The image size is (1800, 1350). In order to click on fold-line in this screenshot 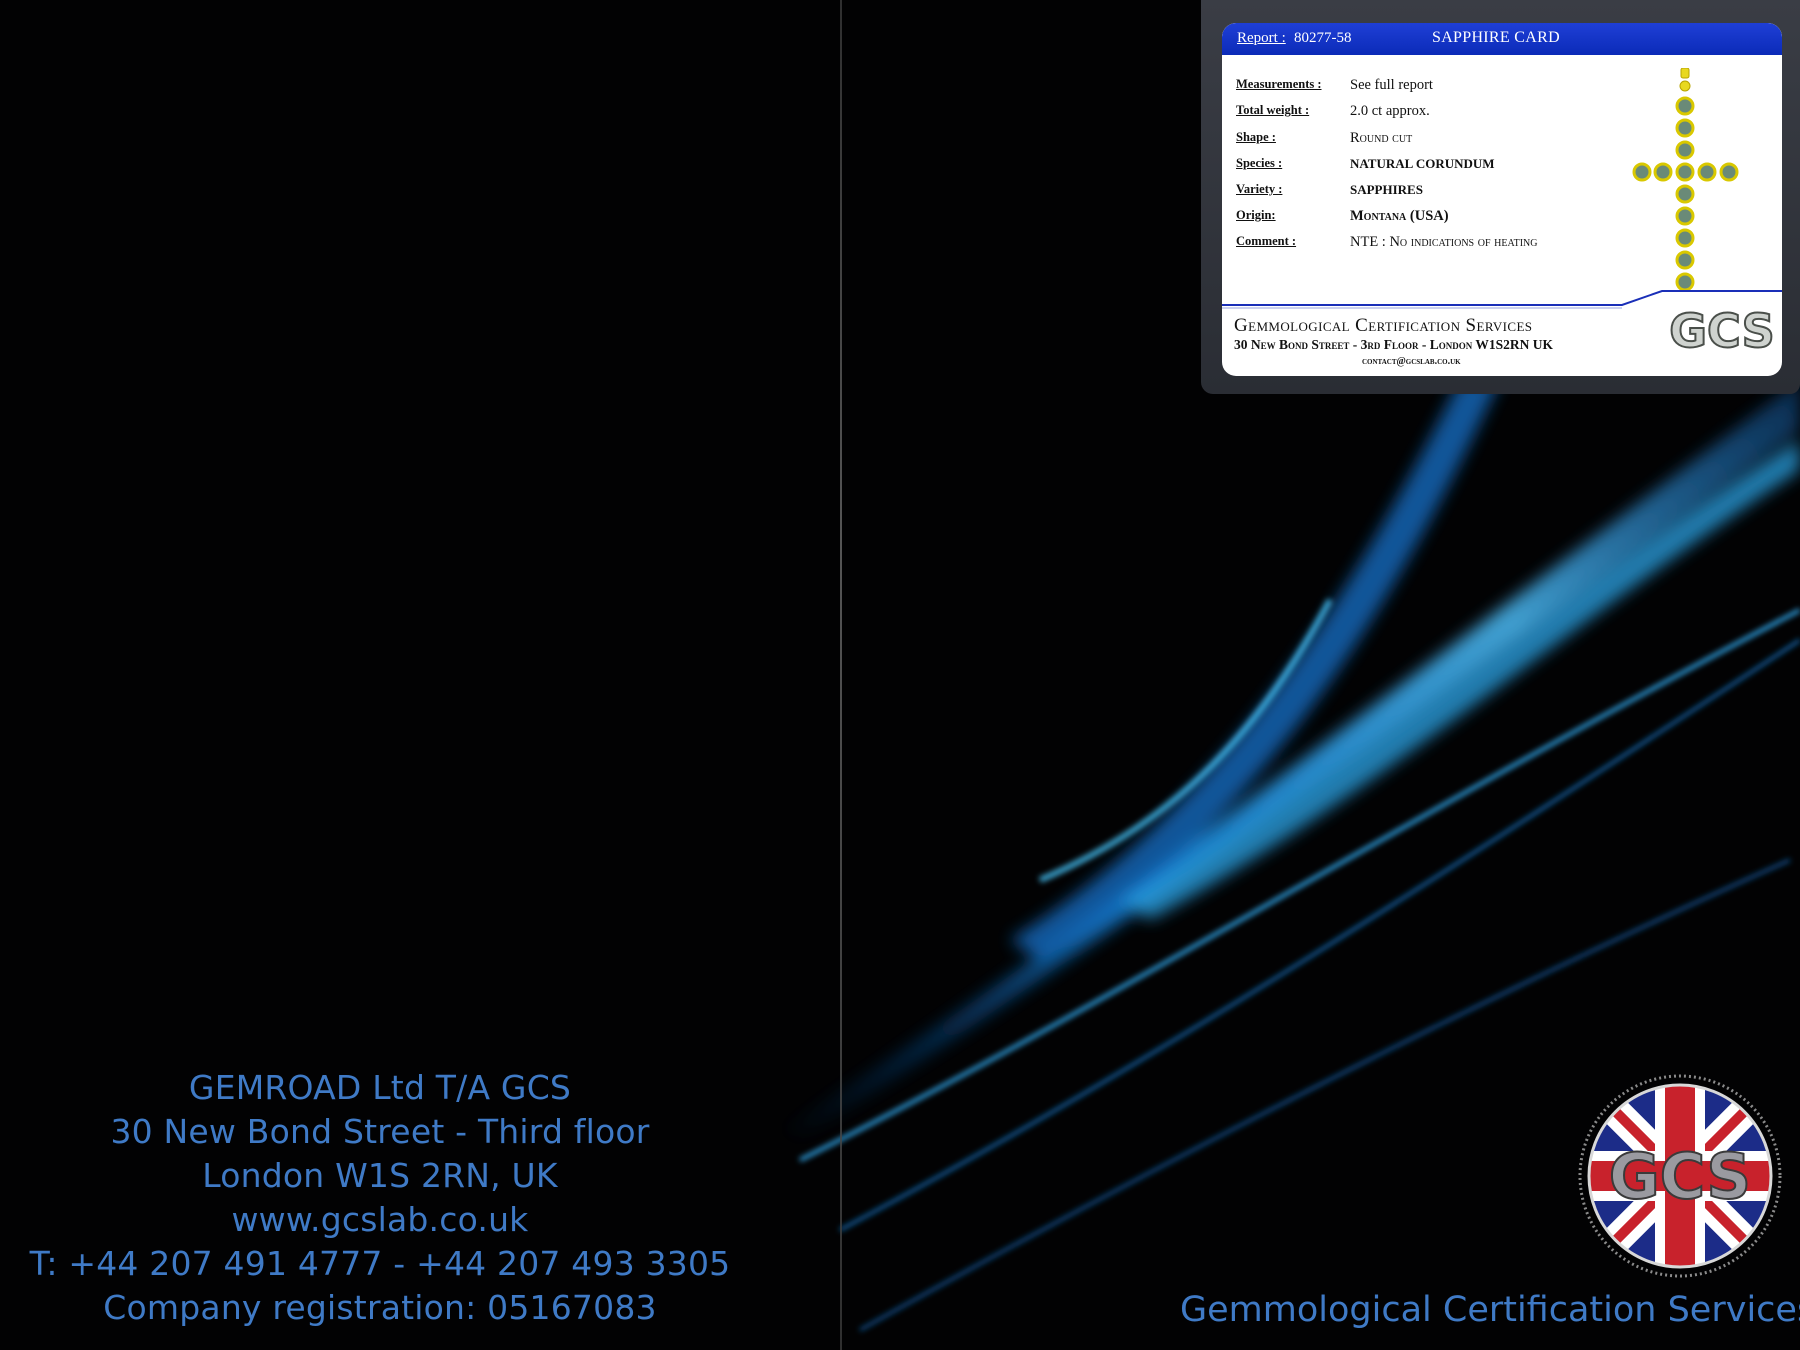, I will do `click(841, 675)`.